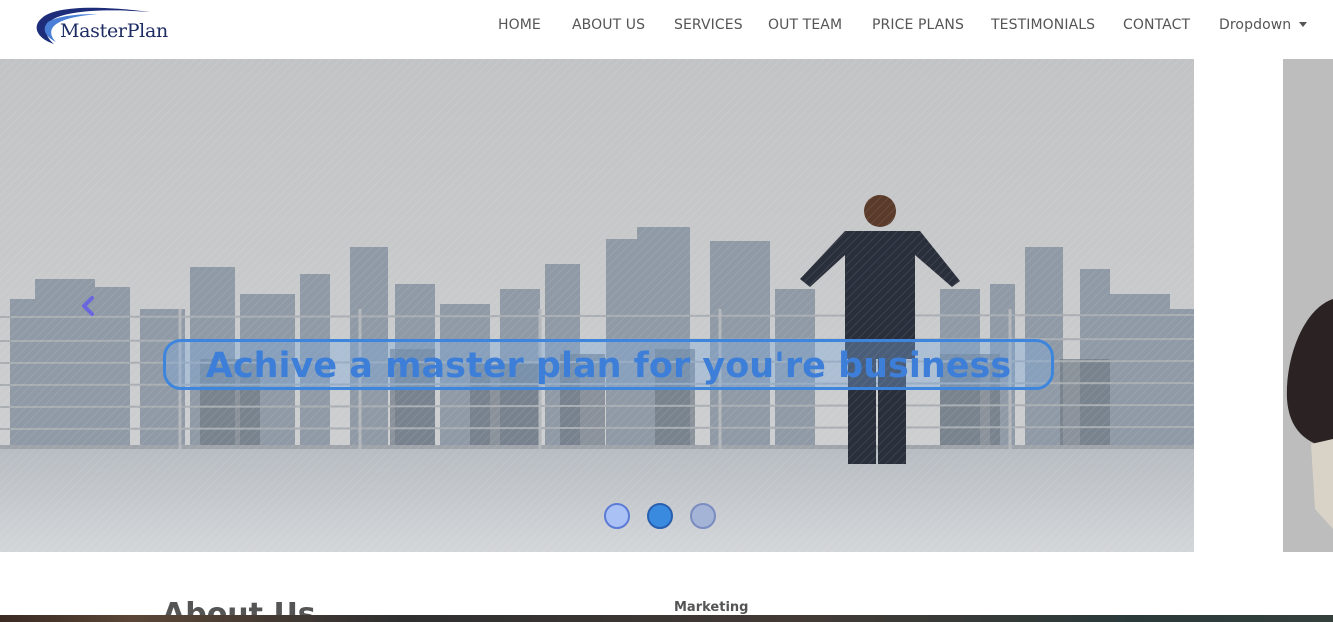  I want to click on caret-down-icon, so click(1303, 24).